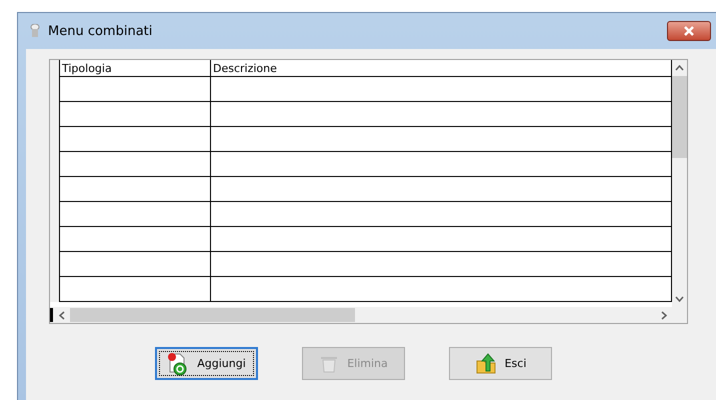  I want to click on action-button: Esci, so click(500, 363).